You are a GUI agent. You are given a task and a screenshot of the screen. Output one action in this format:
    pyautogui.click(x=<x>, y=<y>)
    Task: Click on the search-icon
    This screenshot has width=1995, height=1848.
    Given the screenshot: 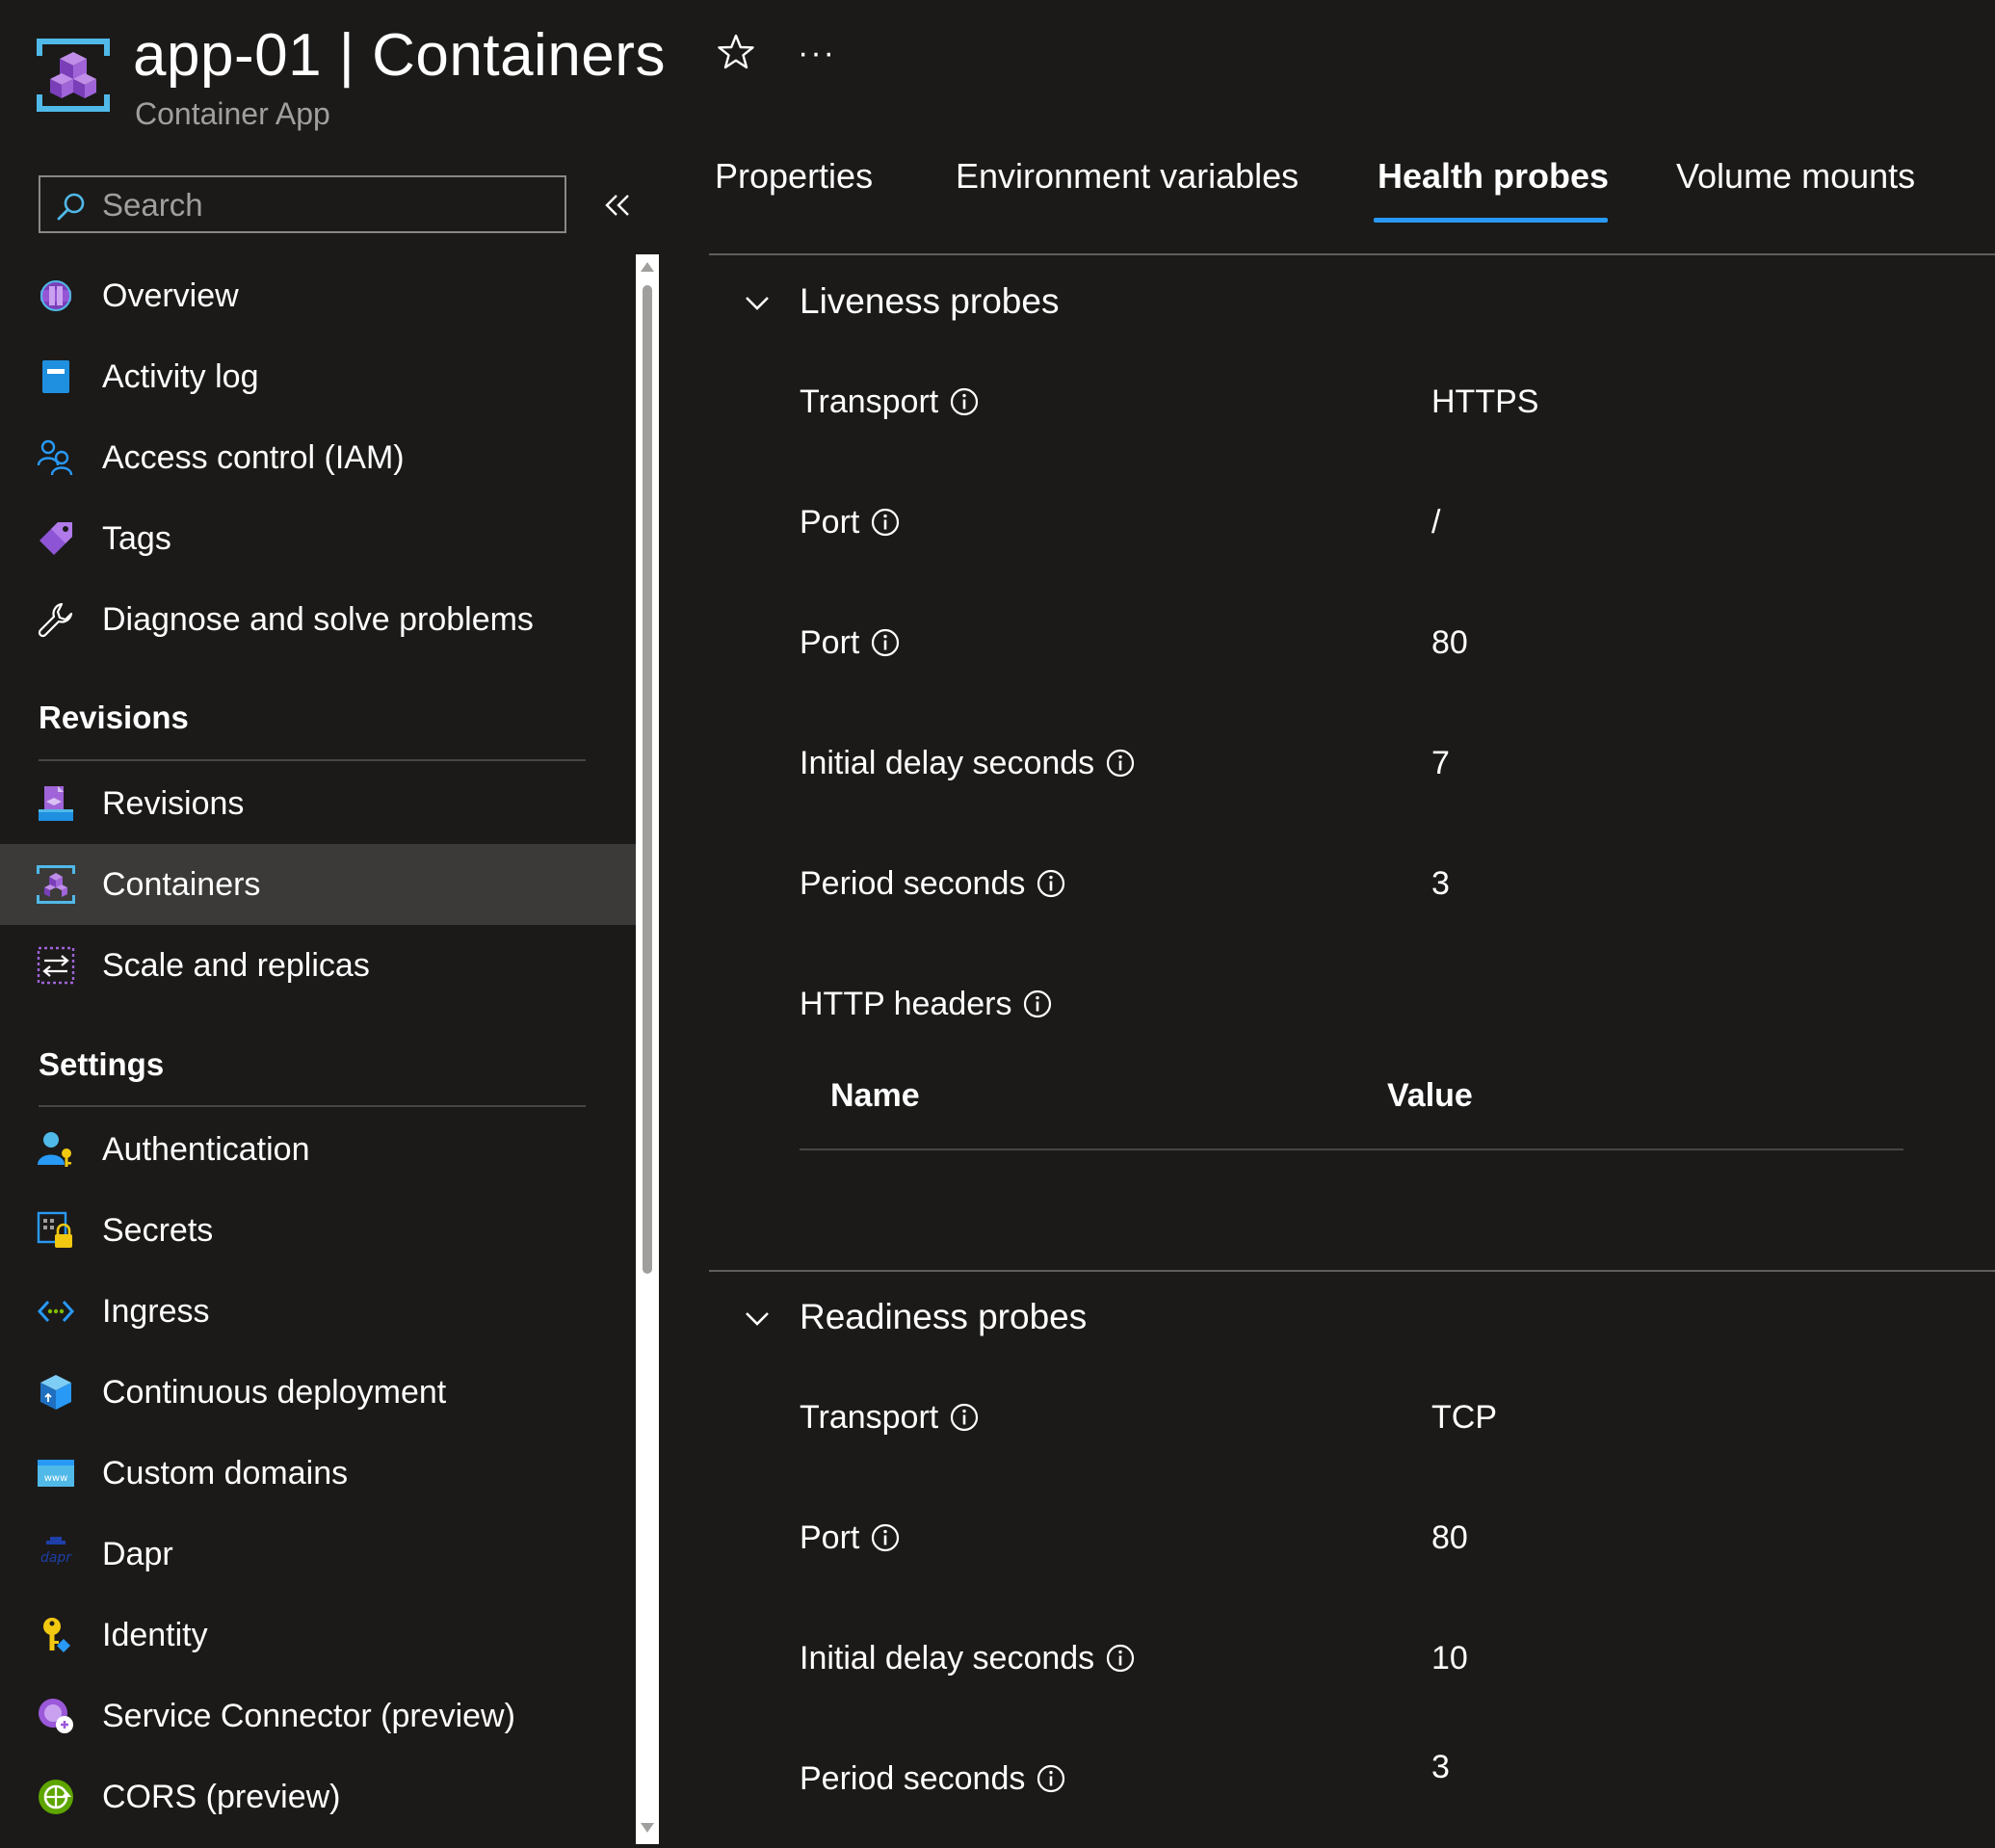 What is the action you would take?
    pyautogui.click(x=71, y=207)
    